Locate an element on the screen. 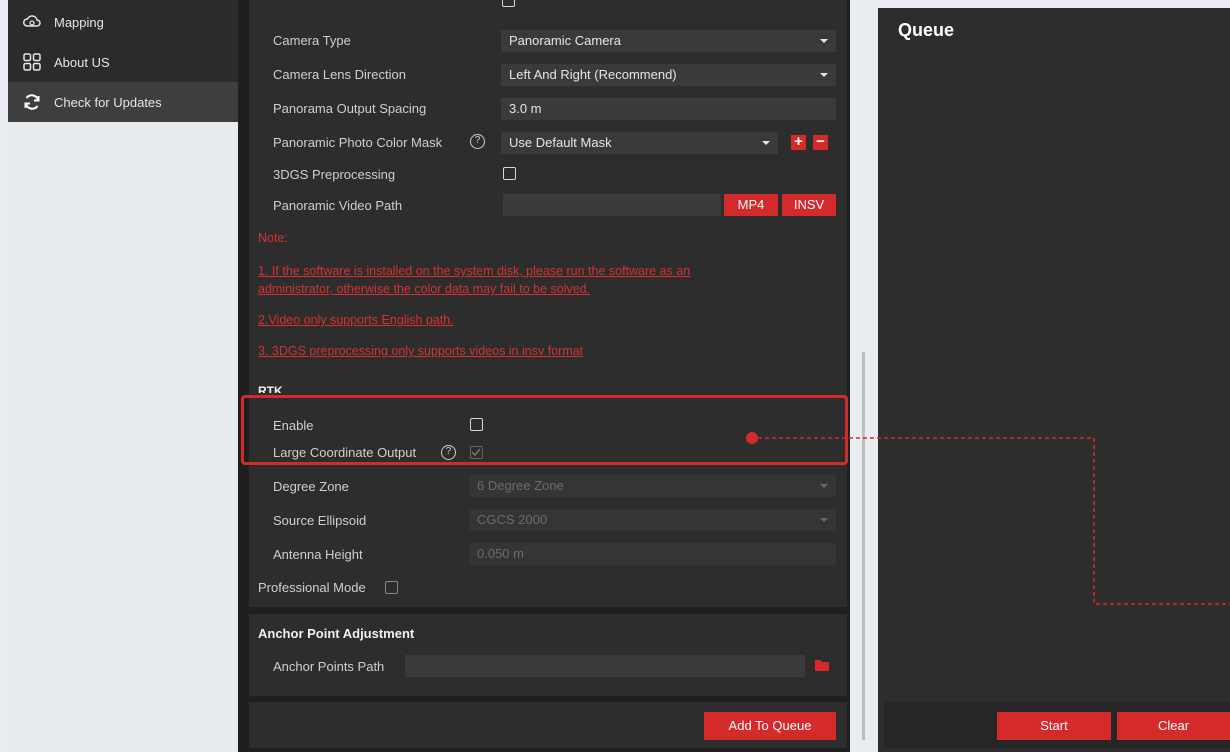 The image size is (1230, 752). camera-type-value: Panoramic Camera is located at coordinates (565, 40).